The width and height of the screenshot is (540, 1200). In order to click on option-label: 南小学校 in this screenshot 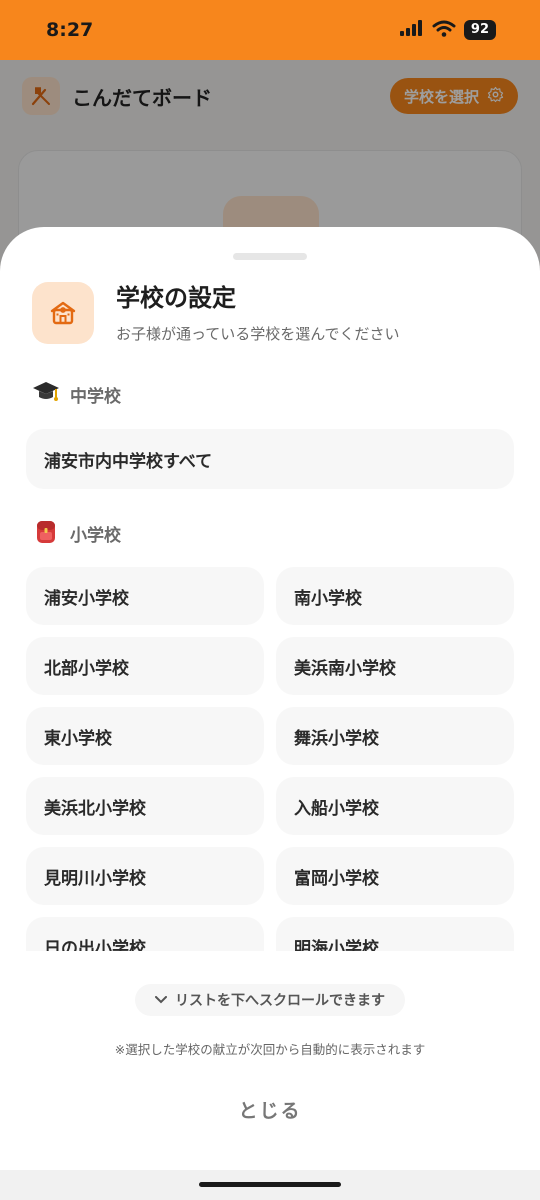, I will do `click(328, 598)`.